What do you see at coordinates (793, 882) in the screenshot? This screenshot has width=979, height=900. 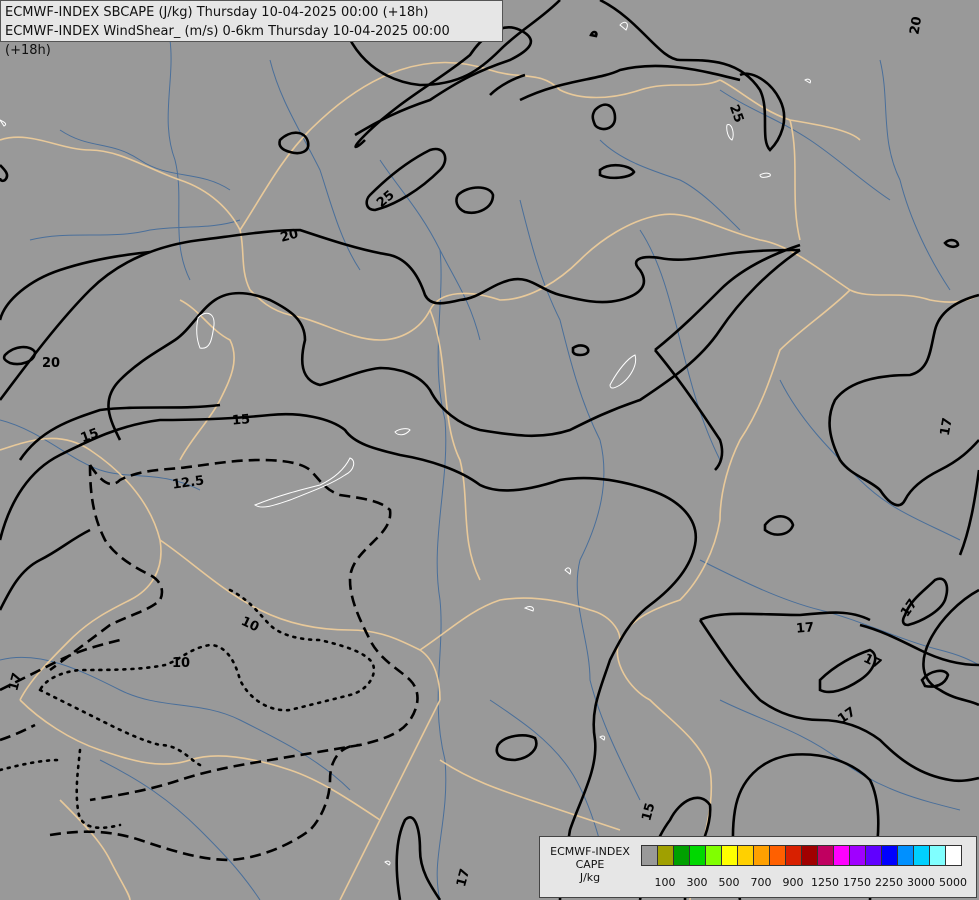 I see `legend-tick-label: 900` at bounding box center [793, 882].